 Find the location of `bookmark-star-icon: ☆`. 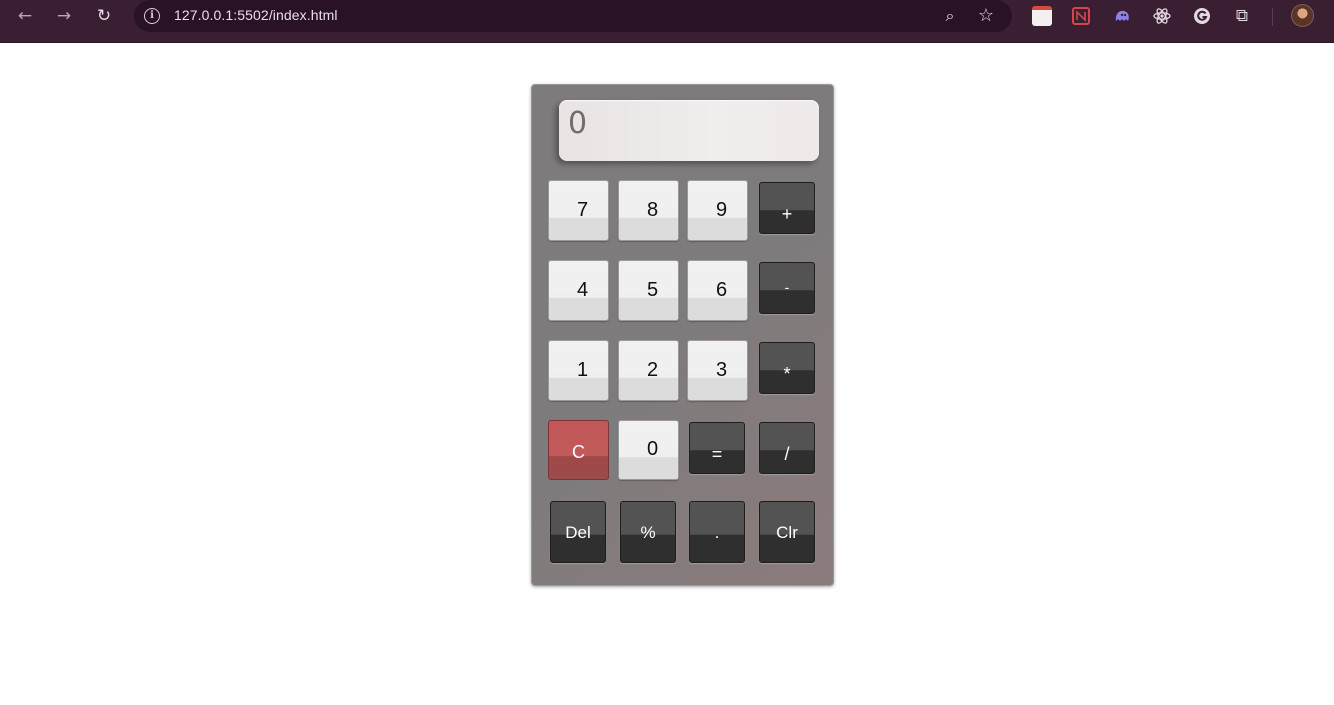

bookmark-star-icon: ☆ is located at coordinates (986, 16).